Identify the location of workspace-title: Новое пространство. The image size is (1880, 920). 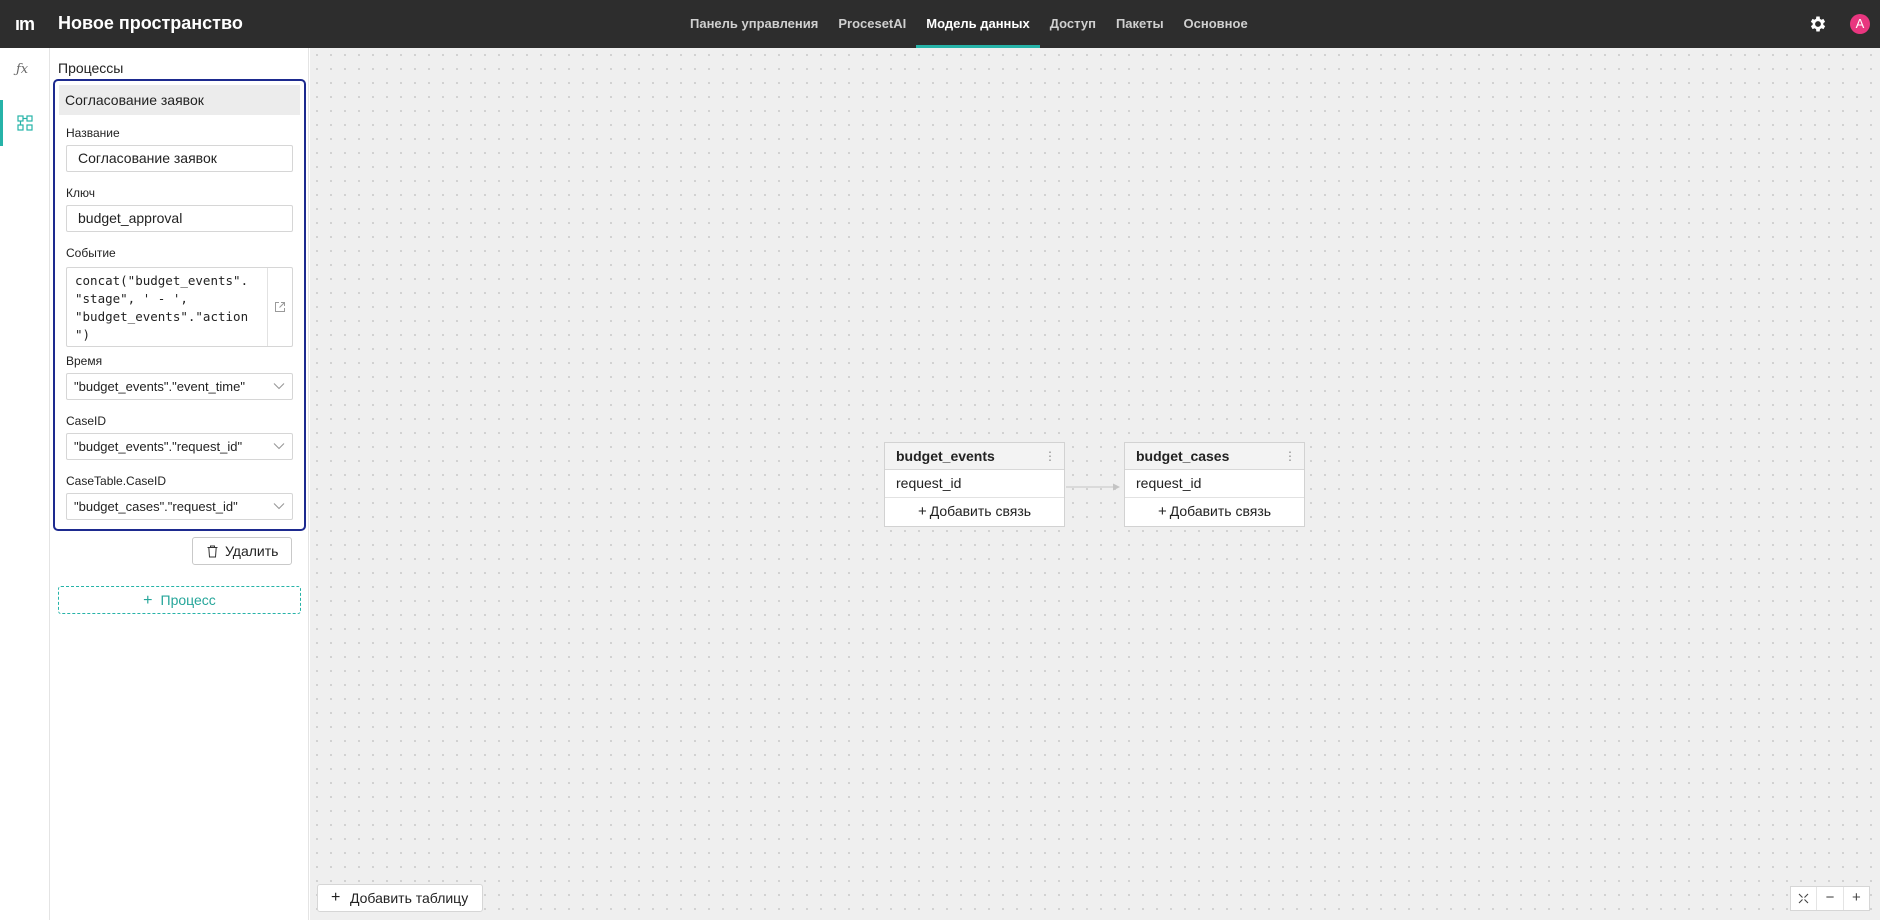
(150, 23).